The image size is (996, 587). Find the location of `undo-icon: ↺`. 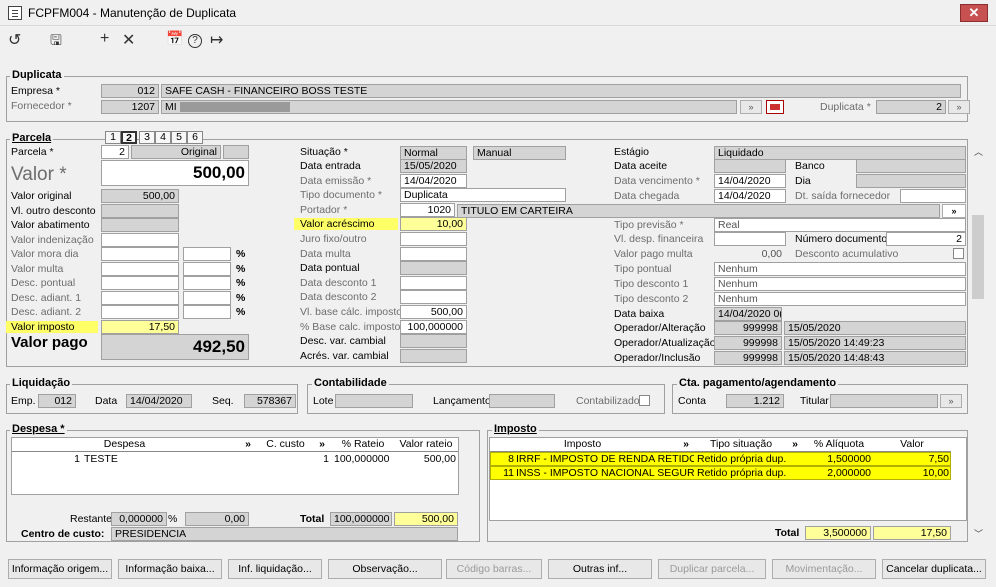

undo-icon: ↺ is located at coordinates (14, 40).